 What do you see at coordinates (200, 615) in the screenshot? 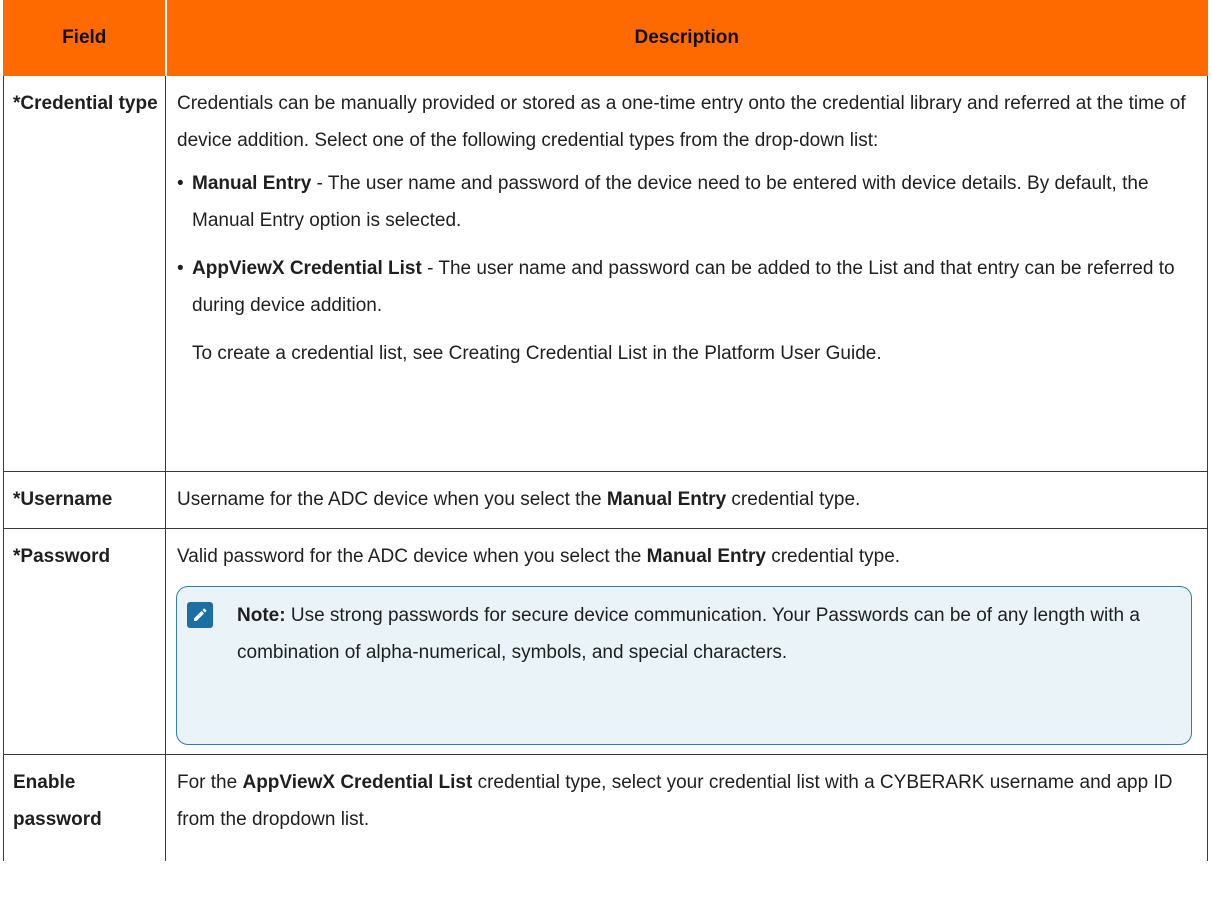
I see `note-pencil-icon` at bounding box center [200, 615].